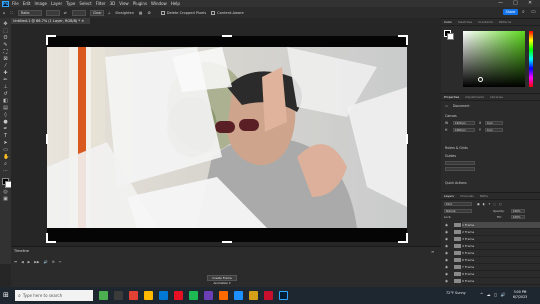  What do you see at coordinates (101, 3) in the screenshot?
I see `menu-filter: Filter` at bounding box center [101, 3].